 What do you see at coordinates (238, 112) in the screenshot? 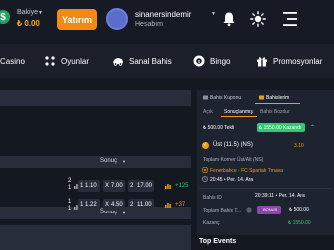
I see `subtab-settled: Sonuçlanmış` at bounding box center [238, 112].